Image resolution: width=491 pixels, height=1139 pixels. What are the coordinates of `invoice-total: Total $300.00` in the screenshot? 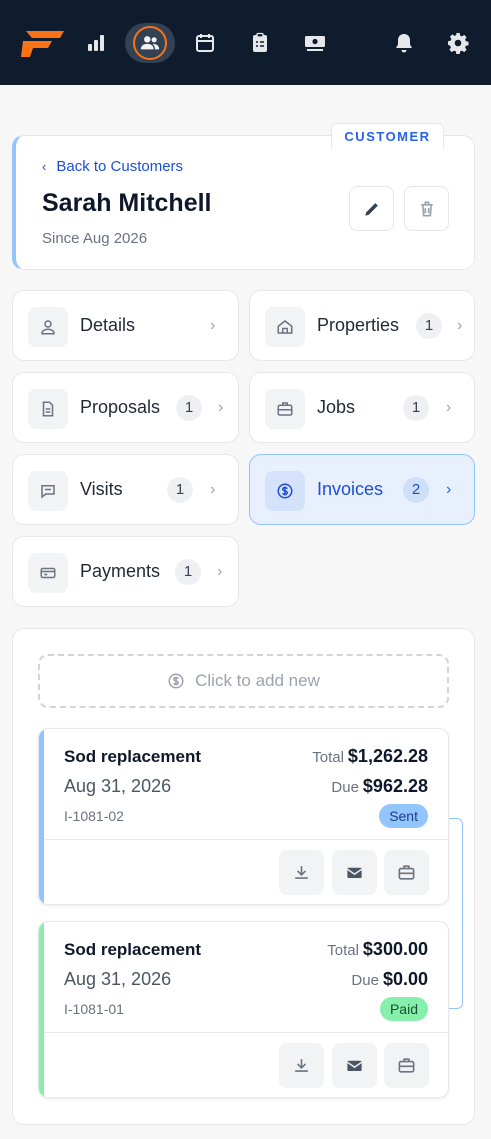 It's located at (377, 949).